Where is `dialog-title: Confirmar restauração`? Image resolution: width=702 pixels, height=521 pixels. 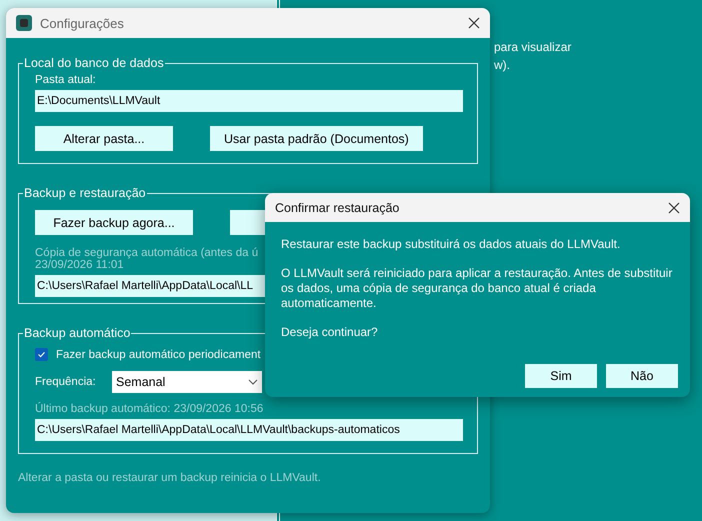
dialog-title: Confirmar restauração is located at coordinates (337, 207).